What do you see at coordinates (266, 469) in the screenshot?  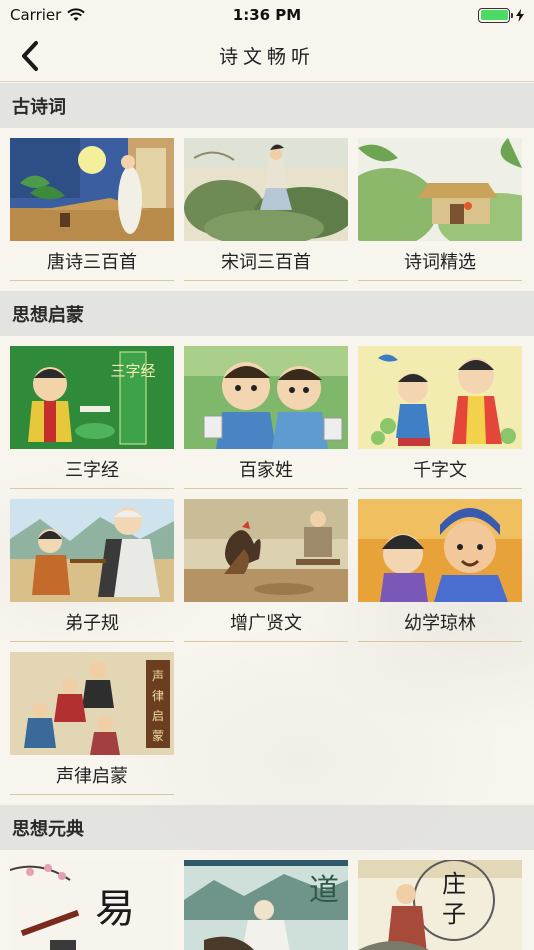 I see `tile-label: 百家姓` at bounding box center [266, 469].